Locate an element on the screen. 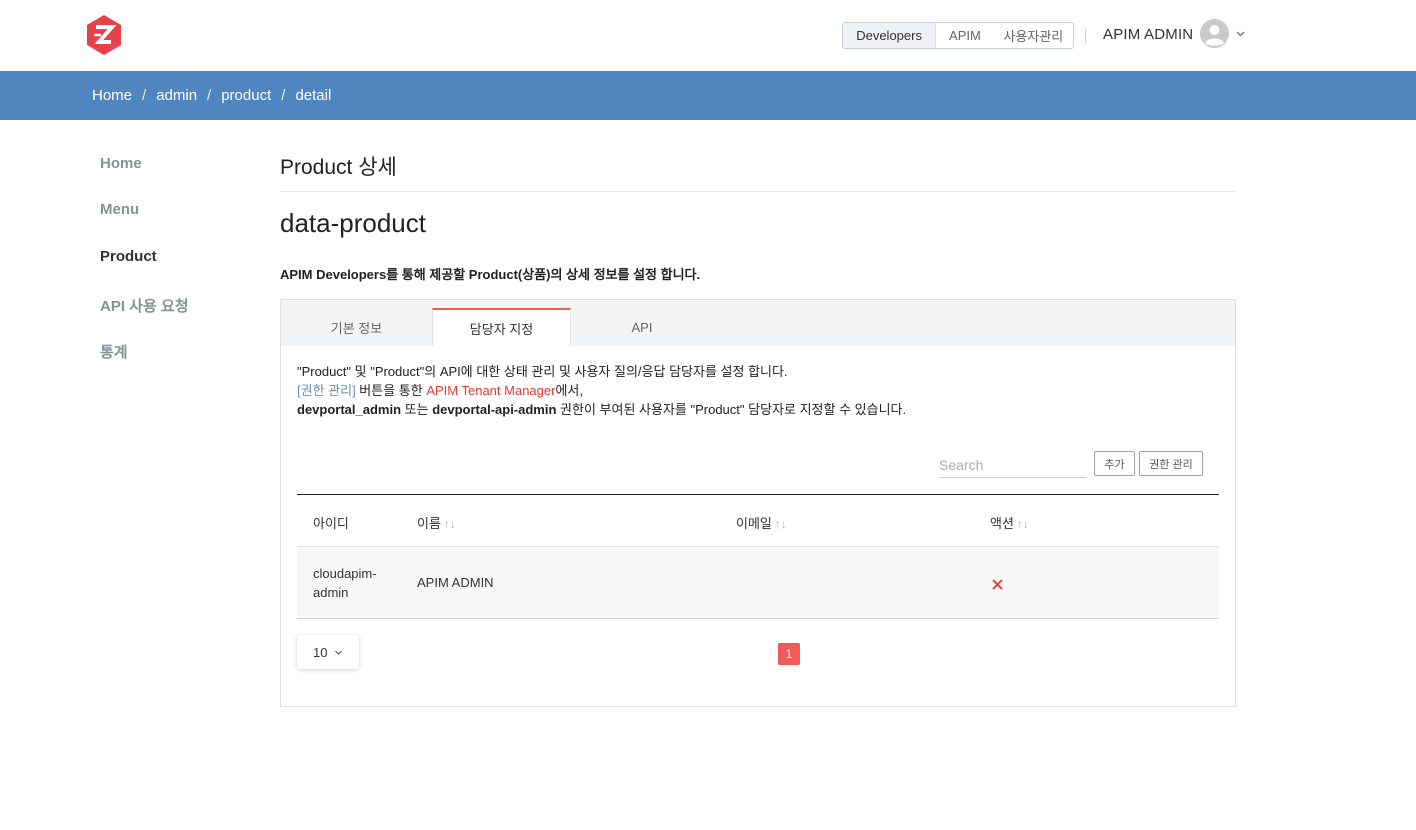 Image resolution: width=1416 pixels, height=830 pixels. perm-link: [권한 관리] is located at coordinates (326, 390).